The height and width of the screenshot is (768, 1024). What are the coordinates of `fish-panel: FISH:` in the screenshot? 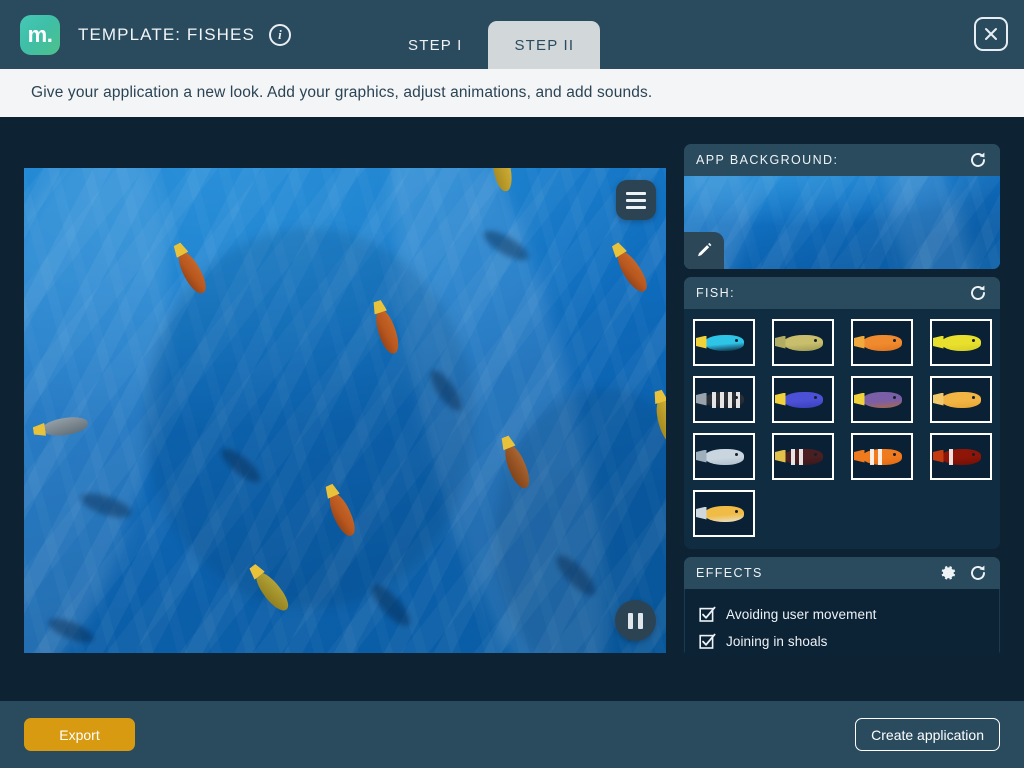 It's located at (842, 413).